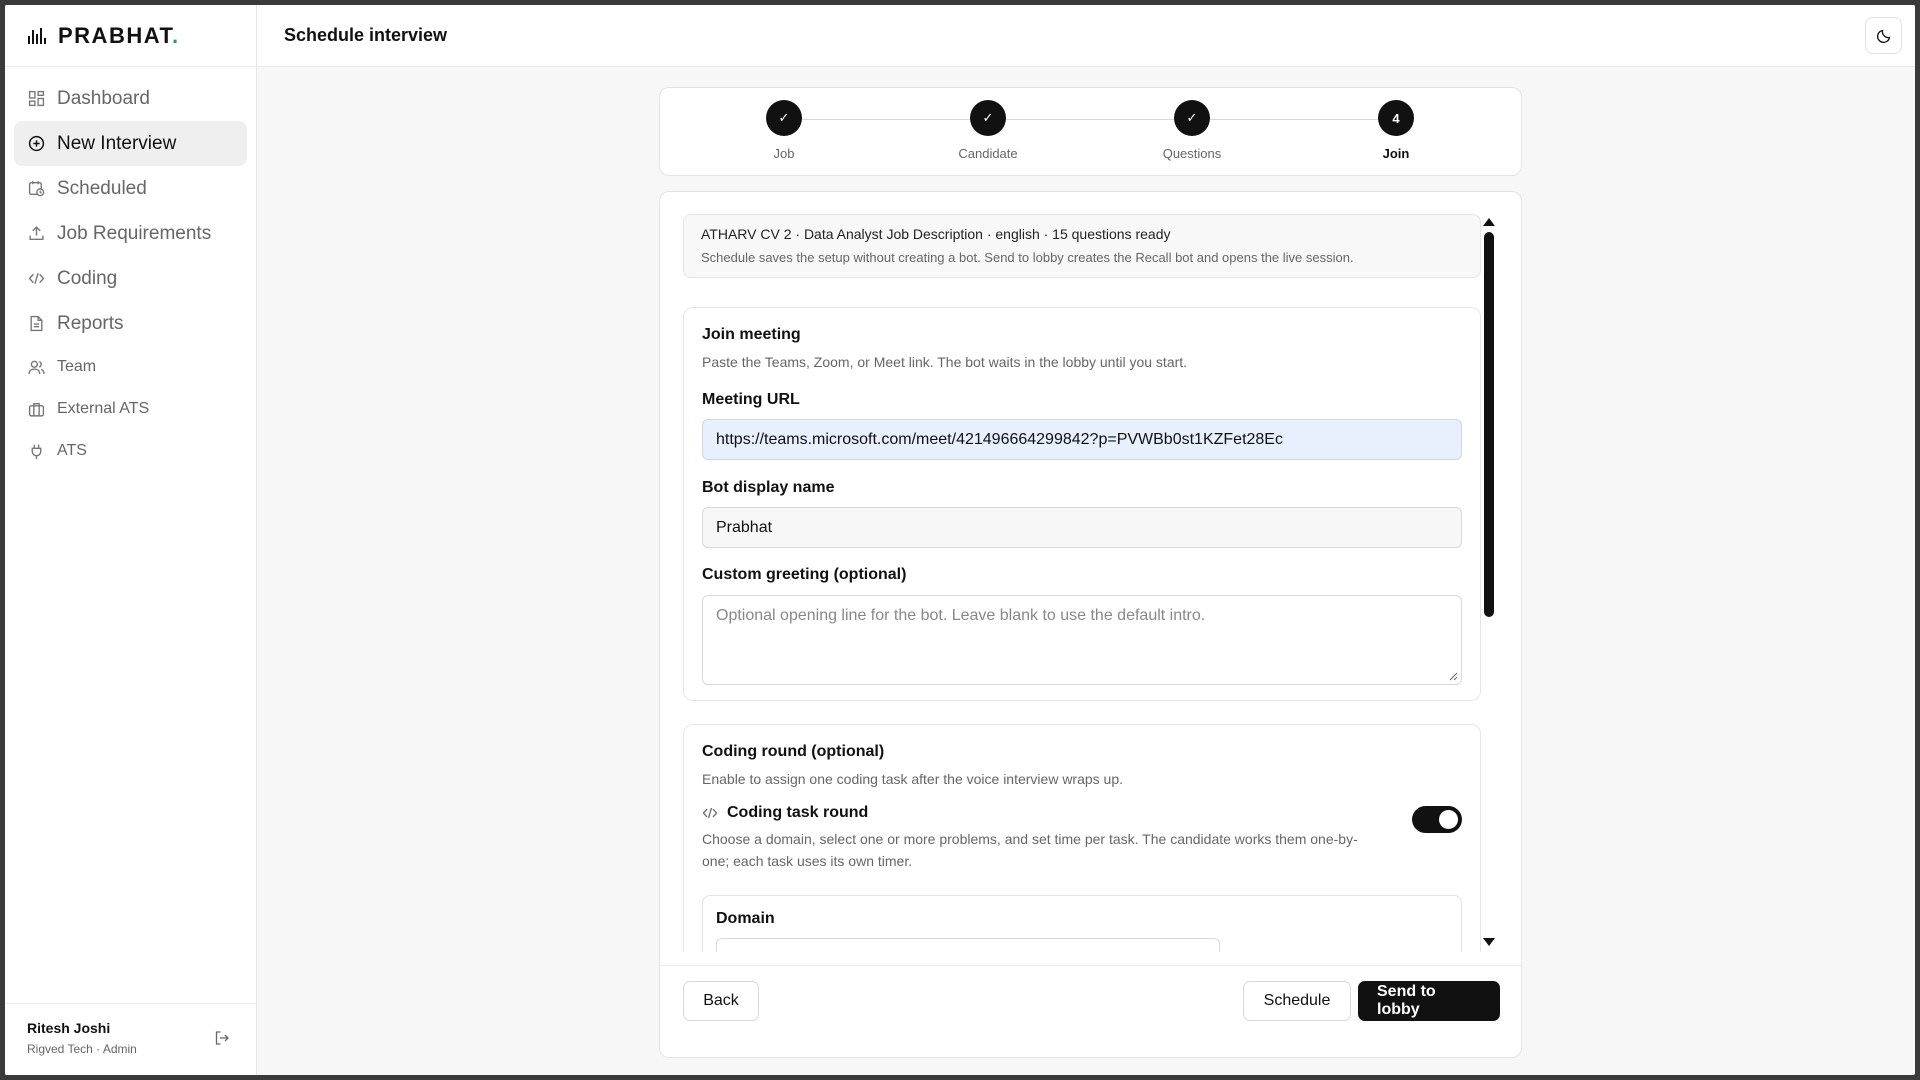 The width and height of the screenshot is (1920, 1080). I want to click on scrollbar-thumb, so click(1489, 424).